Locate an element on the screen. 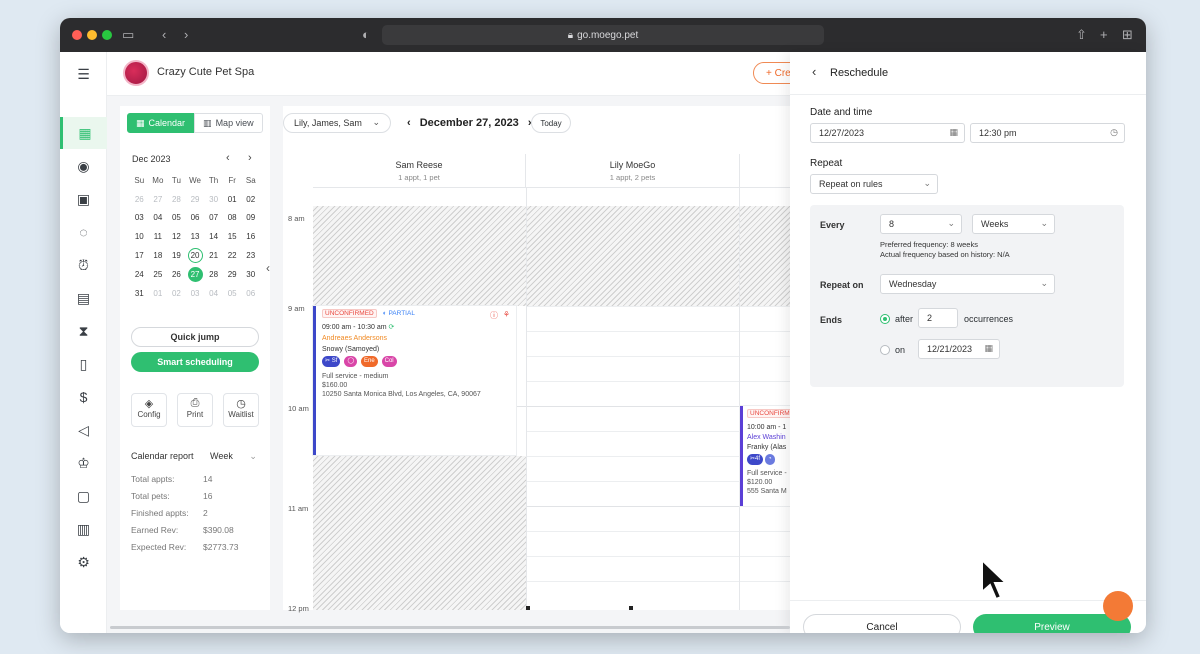 This screenshot has width=1200, height=654. repeat-mode-select: Repeat on rules ⌄ is located at coordinates (874, 184).